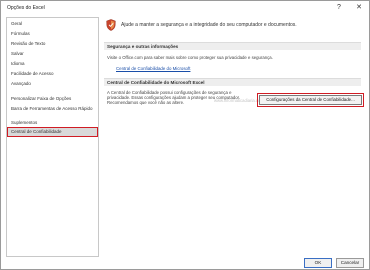  I want to click on sidebar-item-formulas: Fórmulas, so click(52, 34).